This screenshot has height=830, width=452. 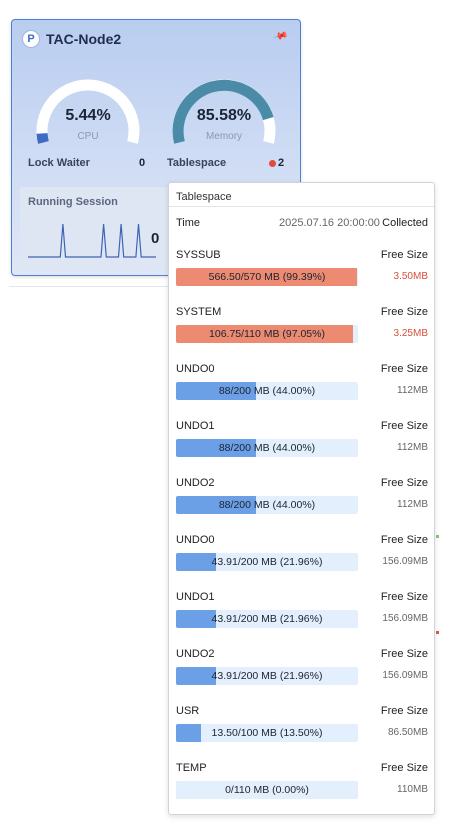 I want to click on tablespace-name: SYSTEM, so click(x=199, y=312).